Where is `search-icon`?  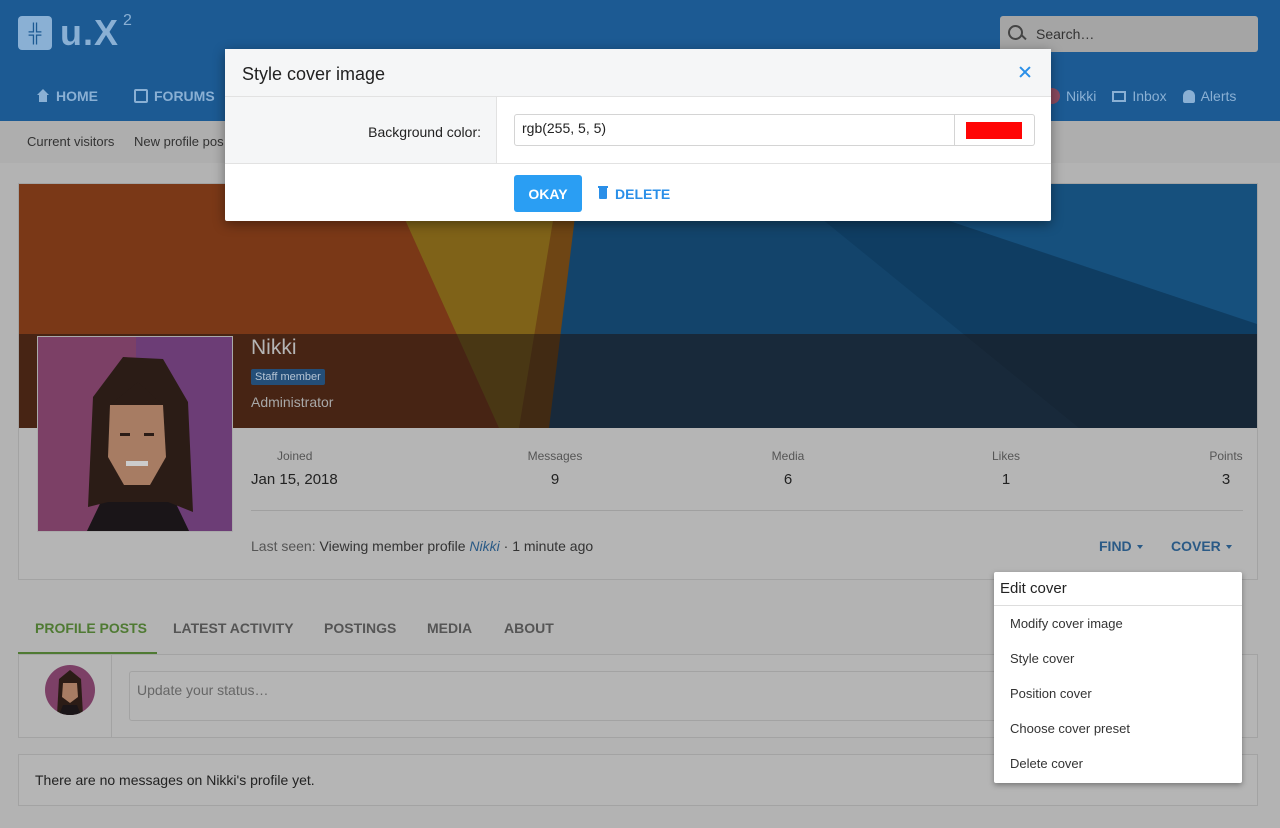 search-icon is located at coordinates (1017, 34).